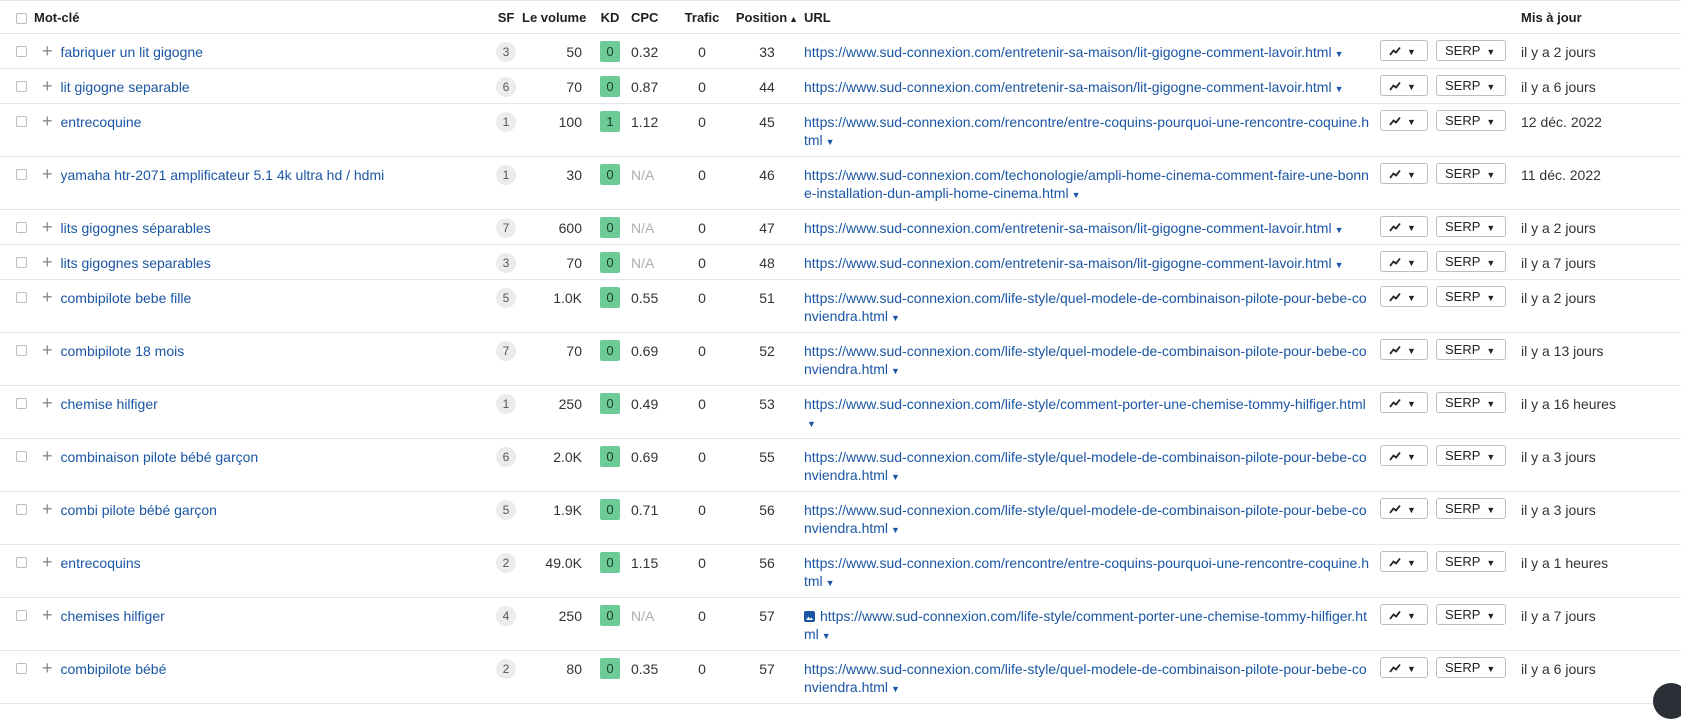  I want to click on keyword-link: chemise hilfiger, so click(109, 399).